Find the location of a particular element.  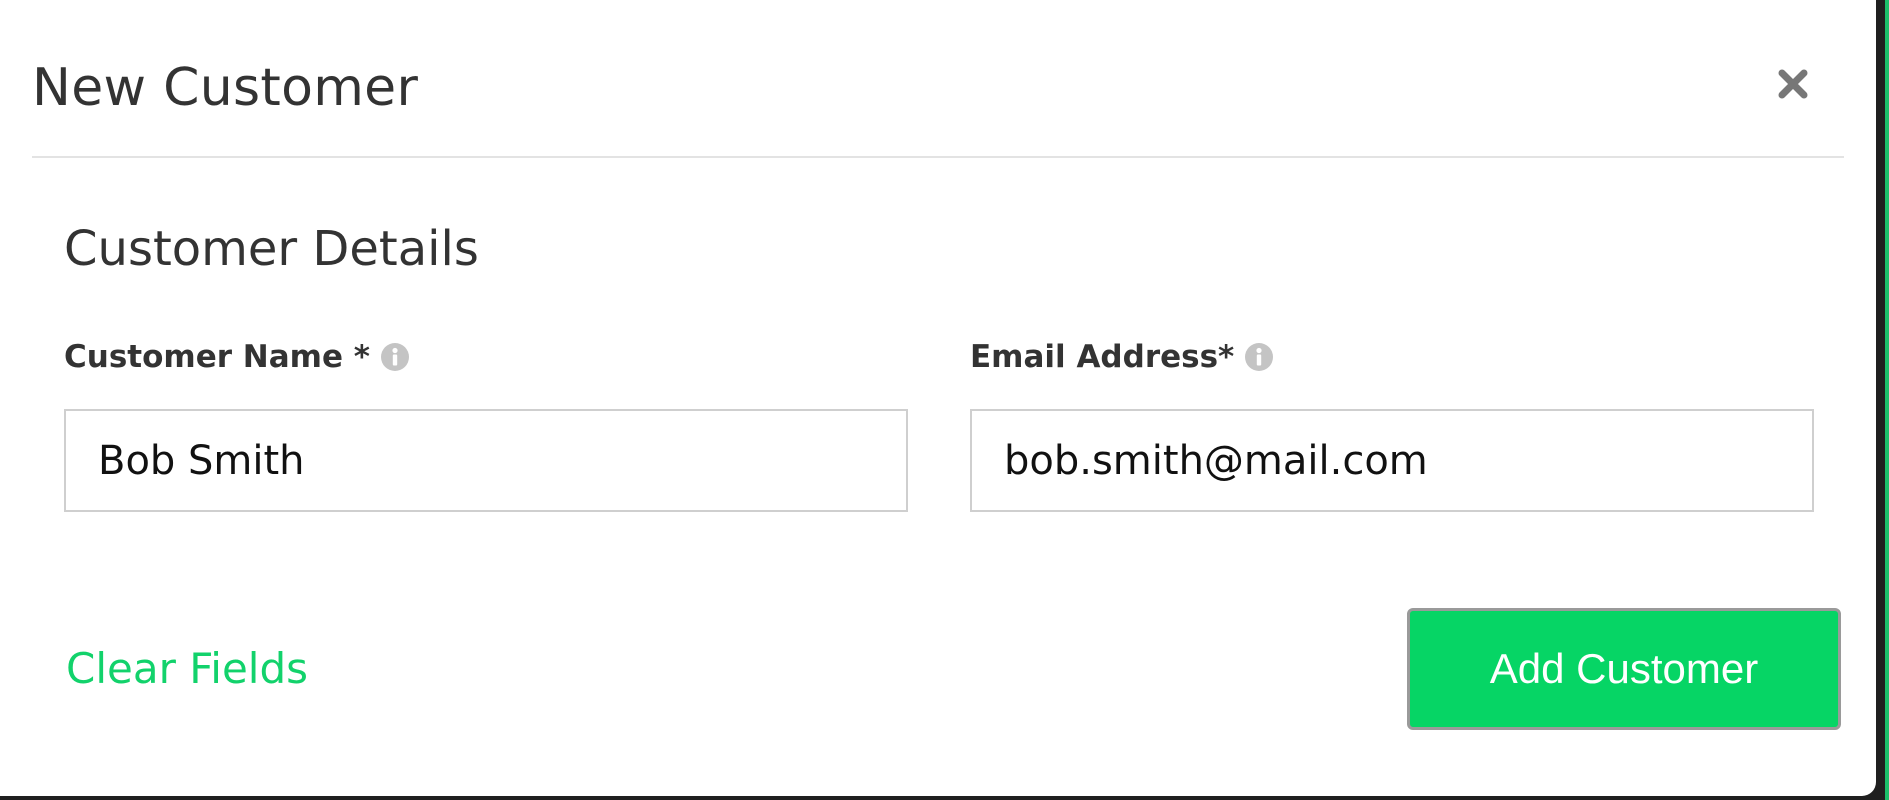

customer-name-label-text: Customer Name * is located at coordinates (217, 357).